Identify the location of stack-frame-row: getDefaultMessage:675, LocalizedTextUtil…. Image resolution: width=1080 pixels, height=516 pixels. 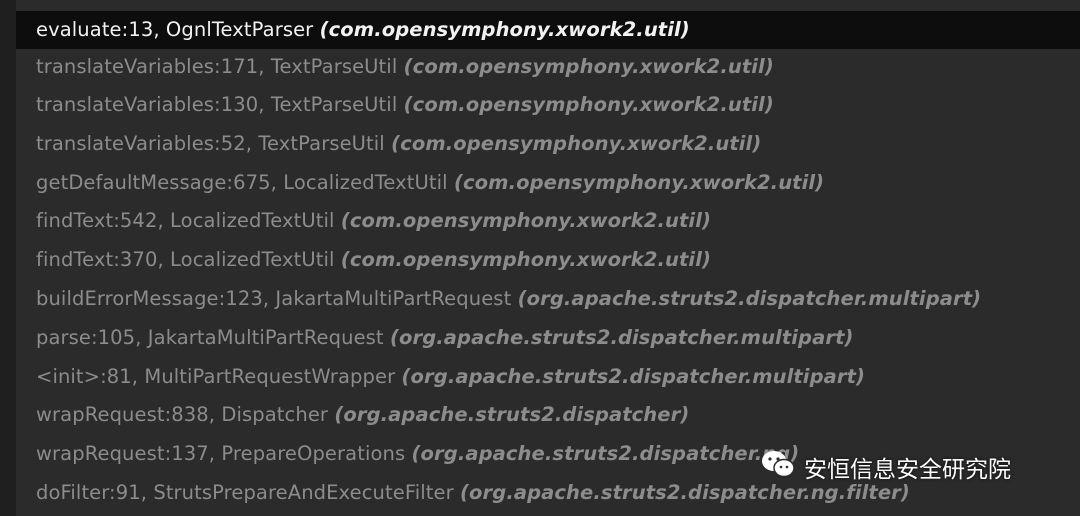
(548, 183).